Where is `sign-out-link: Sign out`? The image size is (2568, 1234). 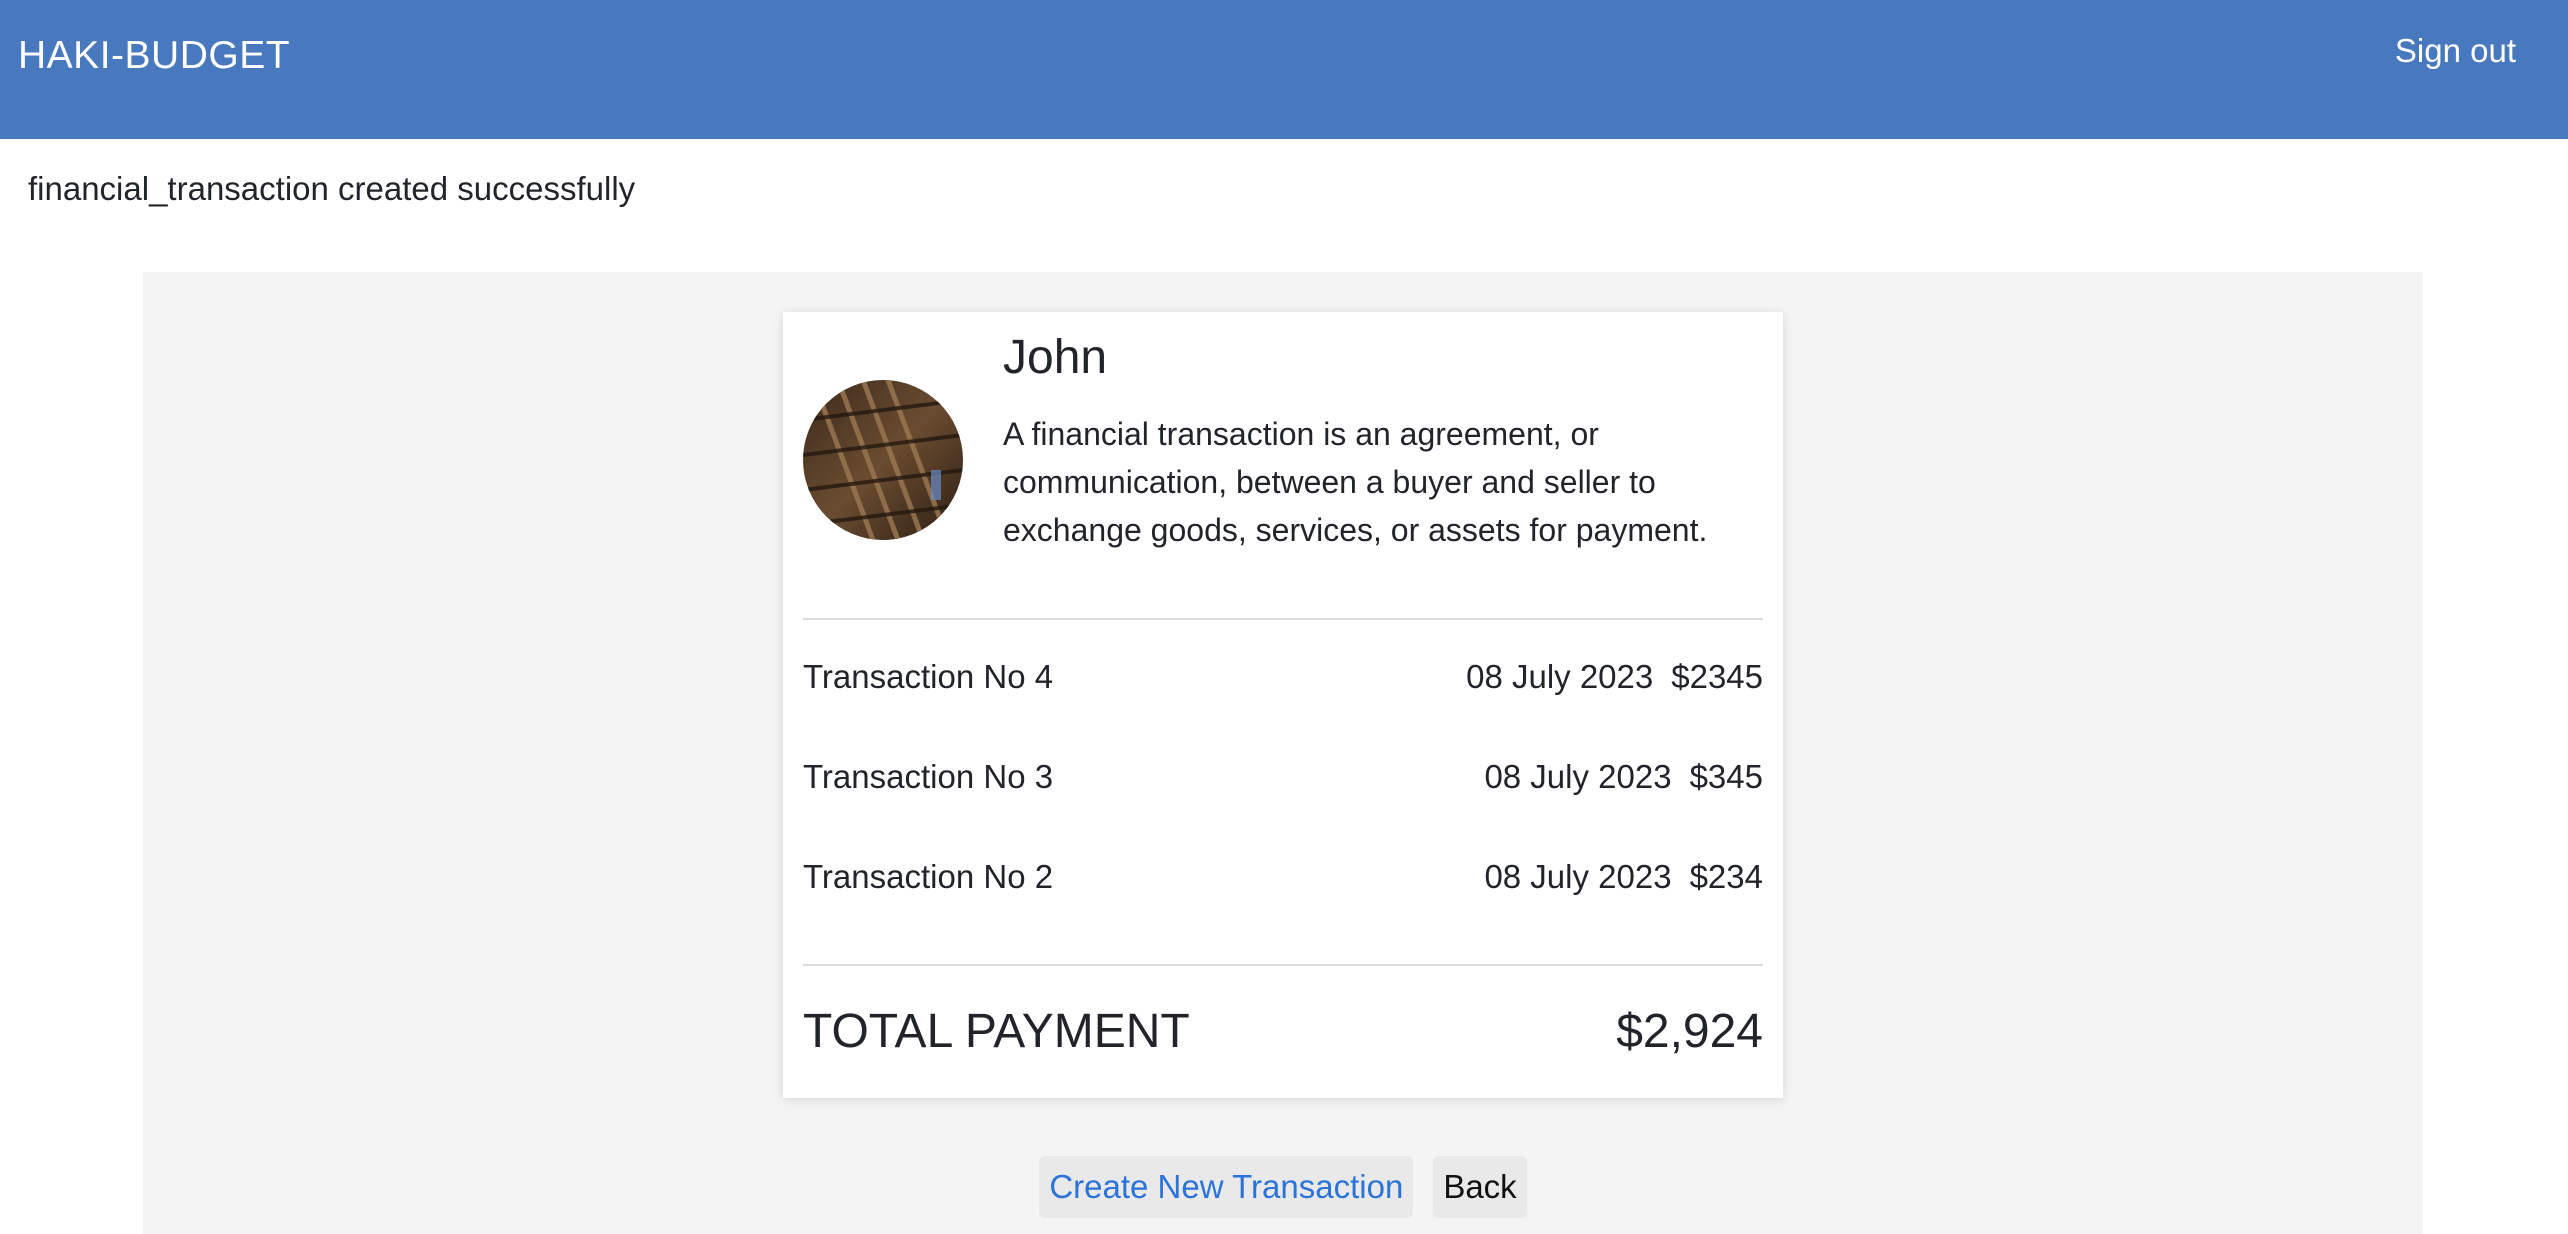 sign-out-link: Sign out is located at coordinates (2455, 51).